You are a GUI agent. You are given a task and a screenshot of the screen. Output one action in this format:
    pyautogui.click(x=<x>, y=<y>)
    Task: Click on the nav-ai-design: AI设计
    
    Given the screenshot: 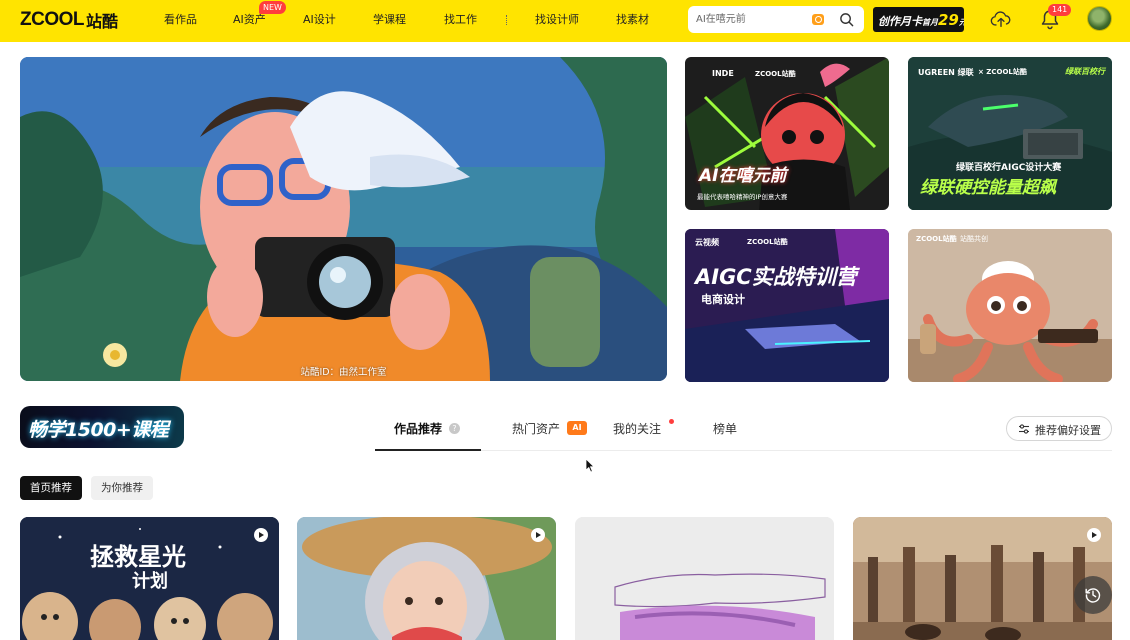 What is the action you would take?
    pyautogui.click(x=319, y=21)
    